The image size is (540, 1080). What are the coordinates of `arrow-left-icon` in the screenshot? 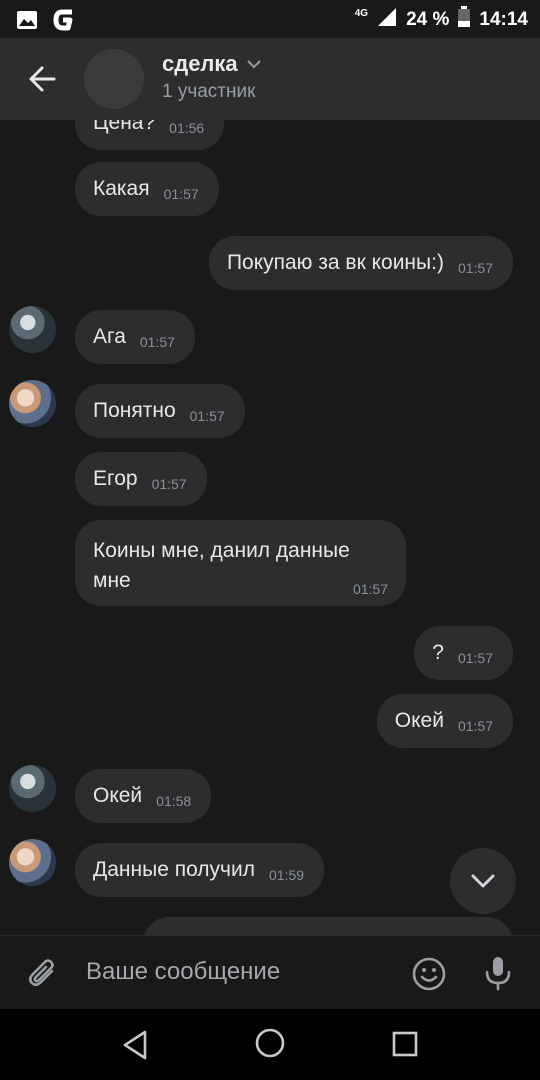 It's located at (42, 79).